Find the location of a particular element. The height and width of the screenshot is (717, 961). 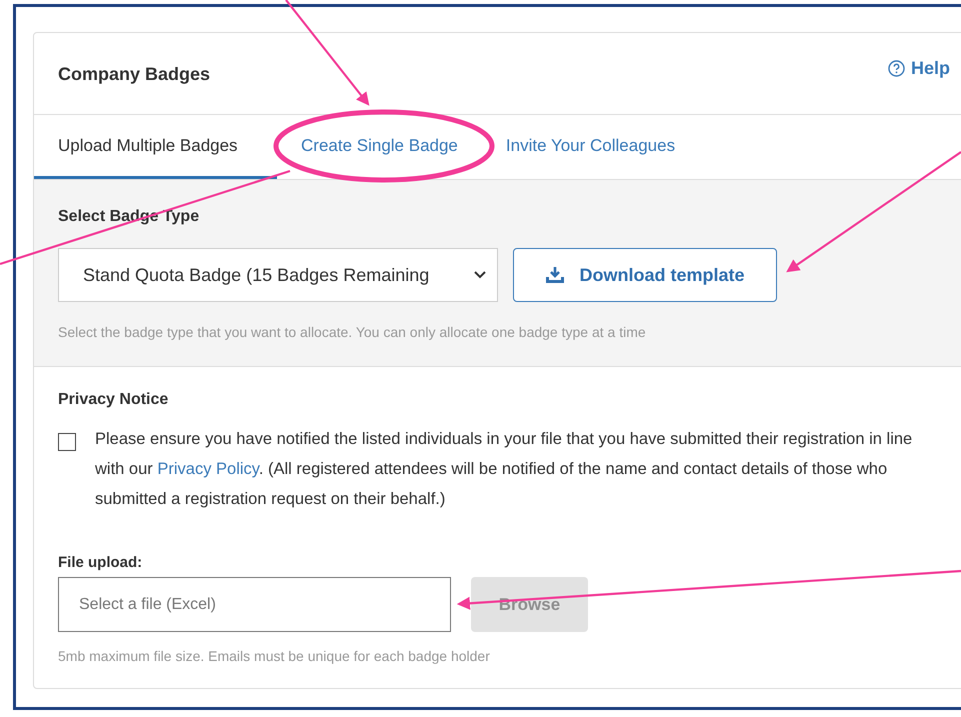

help-icon is located at coordinates (896, 68).